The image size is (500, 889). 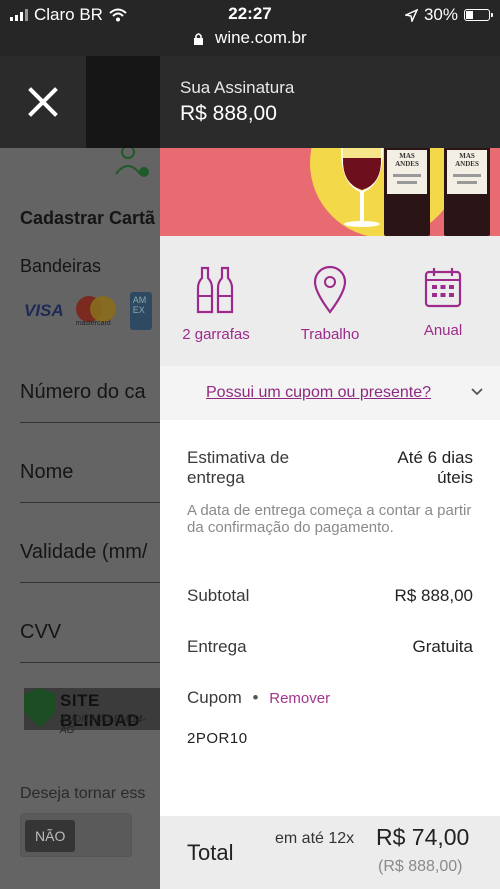 I want to click on url-text: wine.com.br, so click(x=261, y=37).